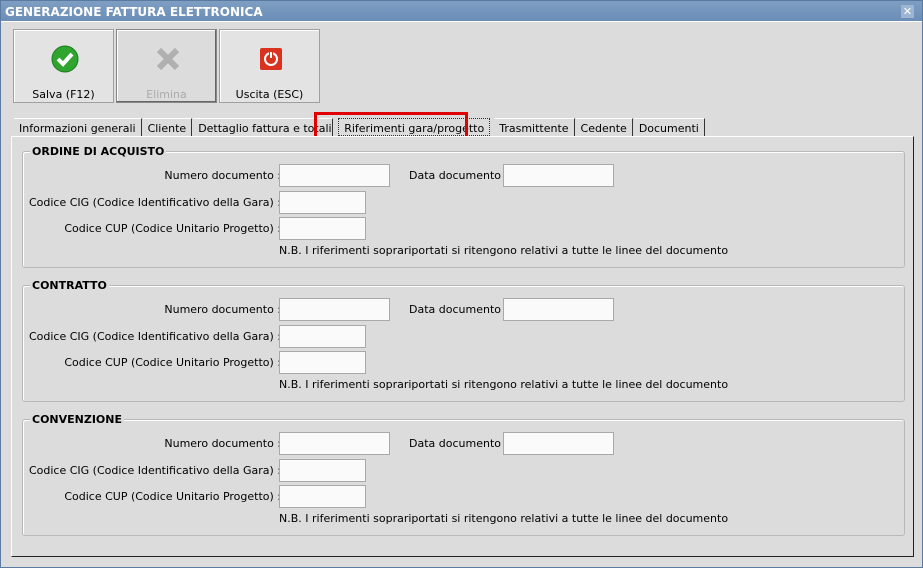 The image size is (923, 568). What do you see at coordinates (269, 94) in the screenshot?
I see `exit-label: Uscita (ESC)` at bounding box center [269, 94].